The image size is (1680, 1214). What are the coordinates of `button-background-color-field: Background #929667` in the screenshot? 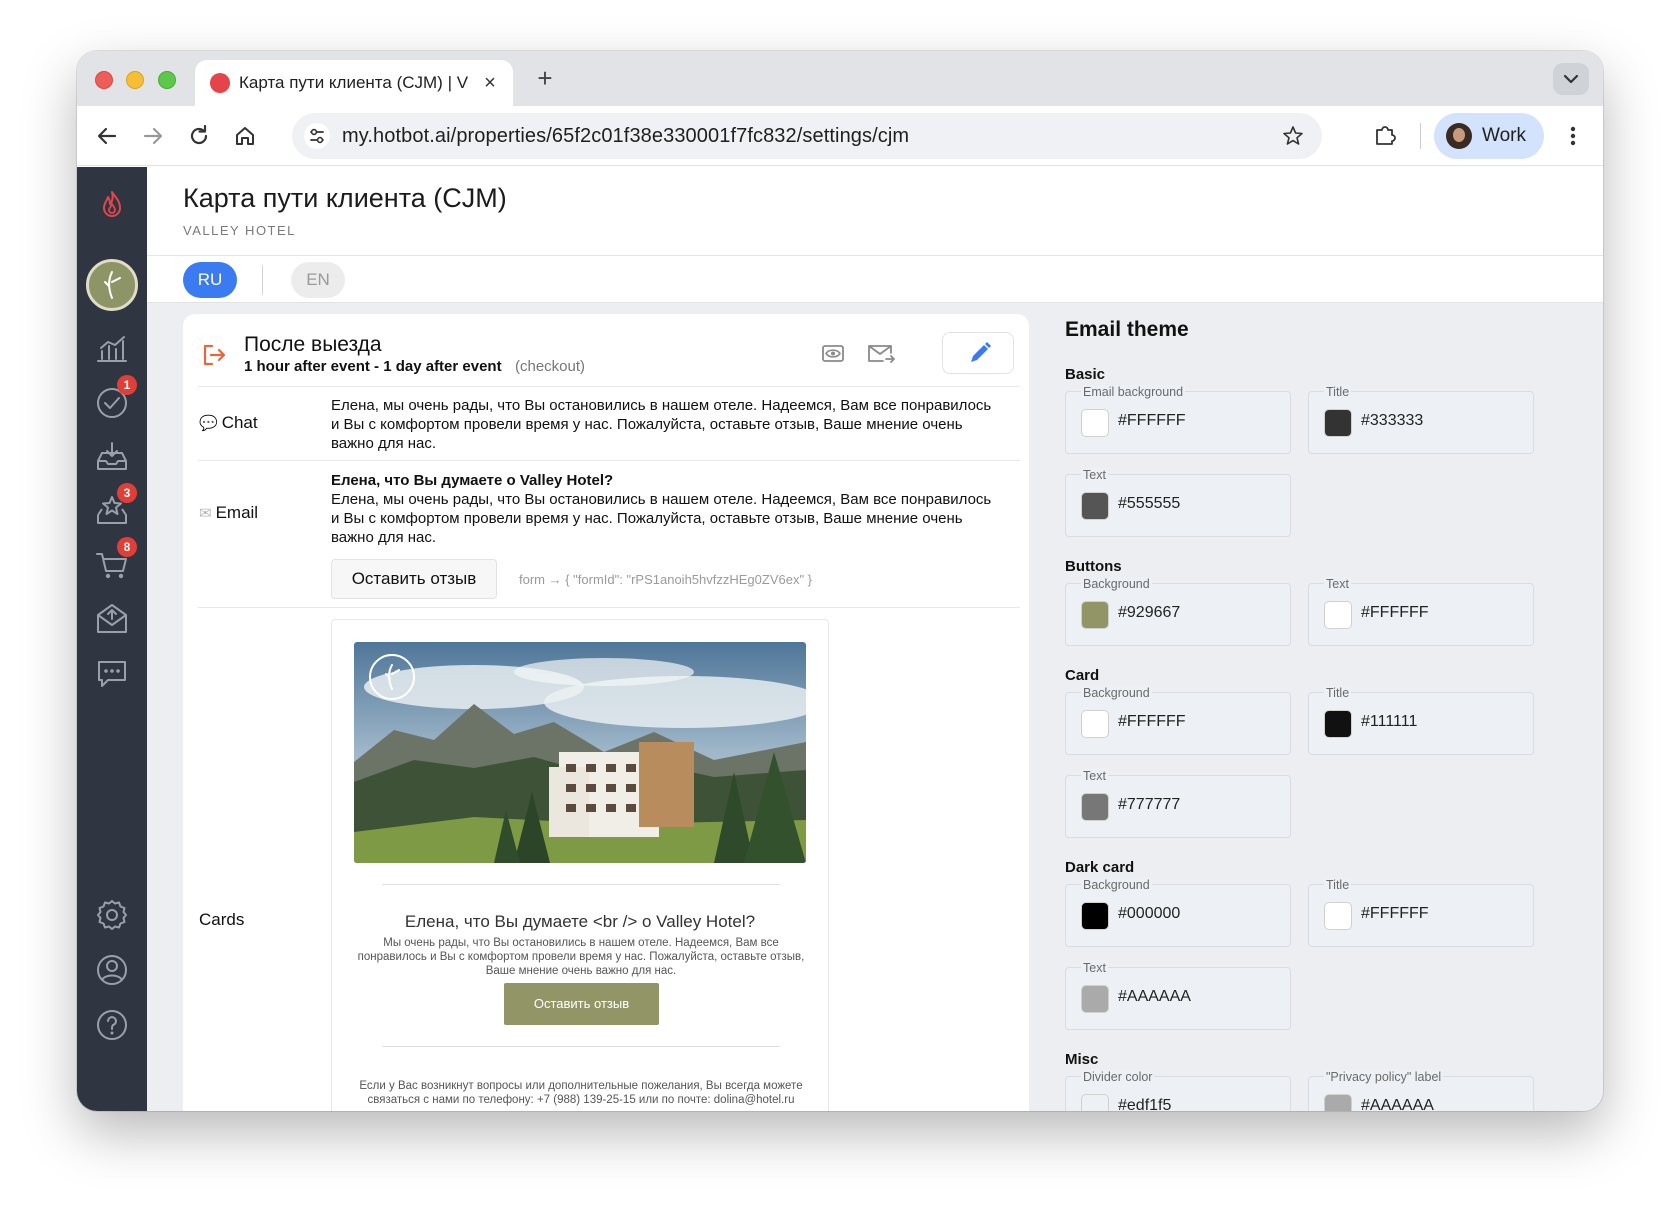 It's located at (1178, 611).